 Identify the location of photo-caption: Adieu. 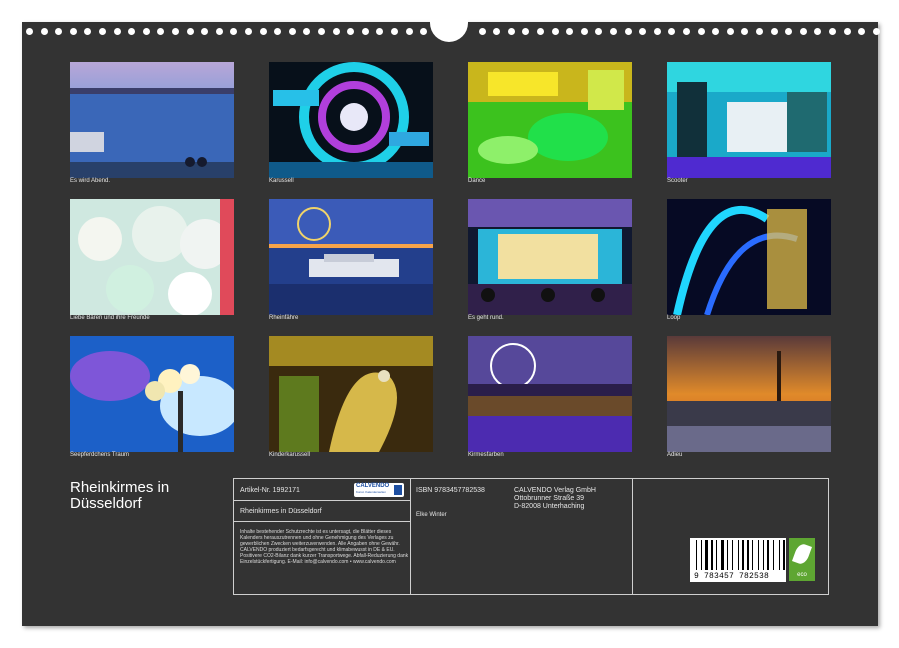
(675, 455).